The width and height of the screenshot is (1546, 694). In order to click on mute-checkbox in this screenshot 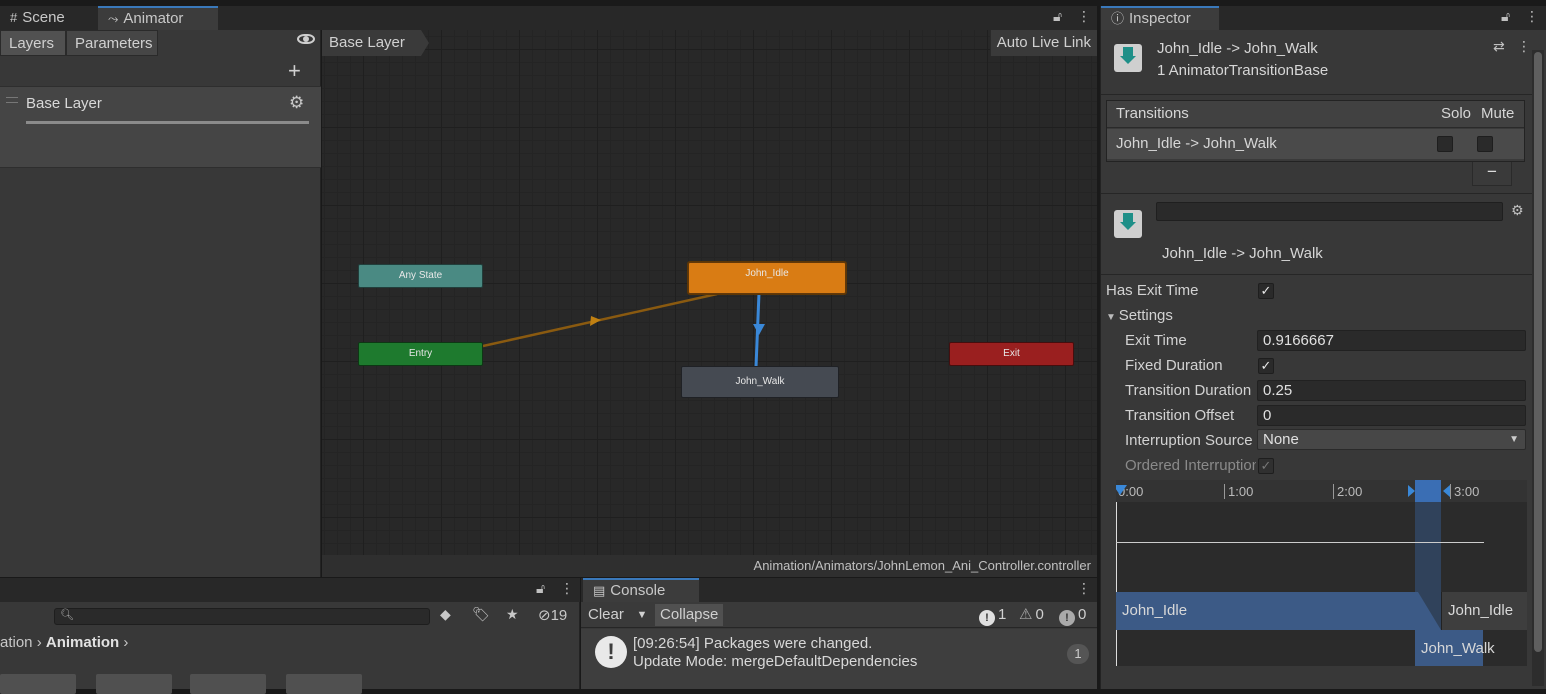, I will do `click(1485, 144)`.